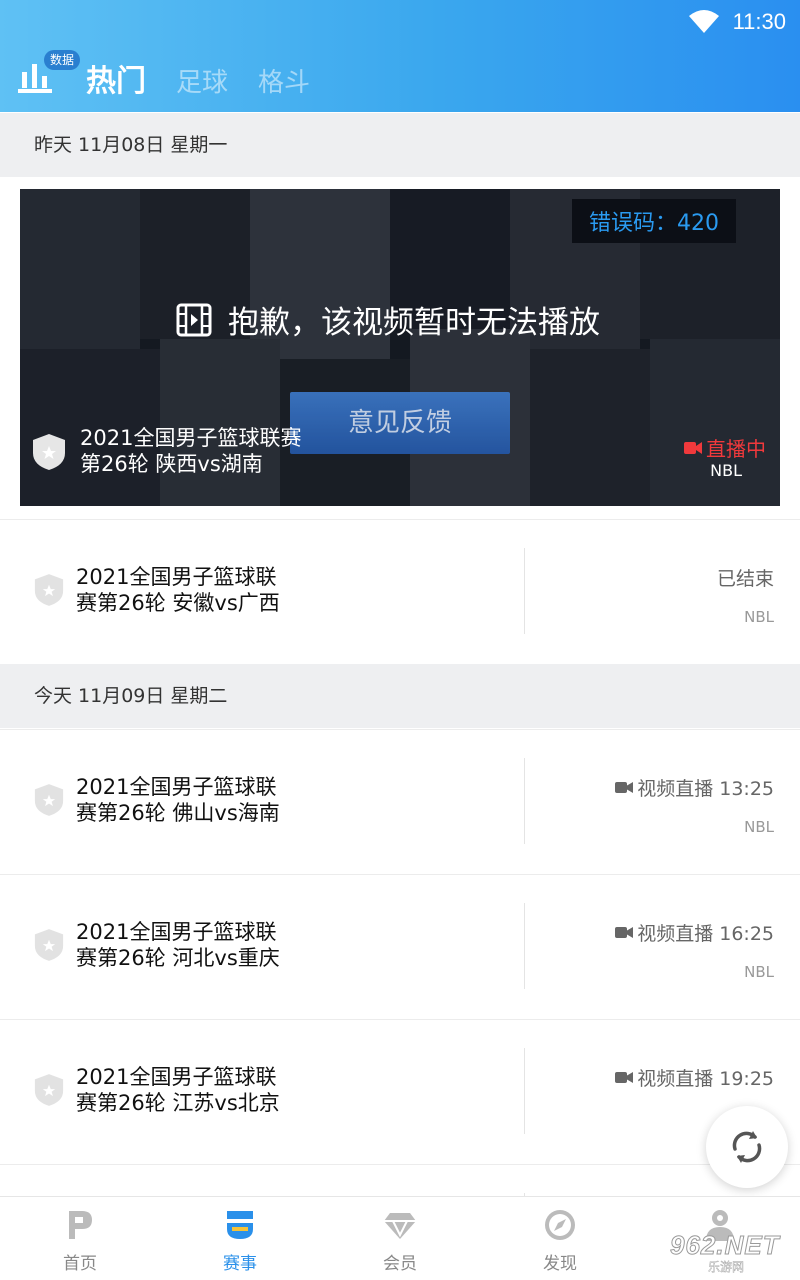  Describe the element at coordinates (80, 1264) in the screenshot. I see `nav-home-label: 首页` at that location.